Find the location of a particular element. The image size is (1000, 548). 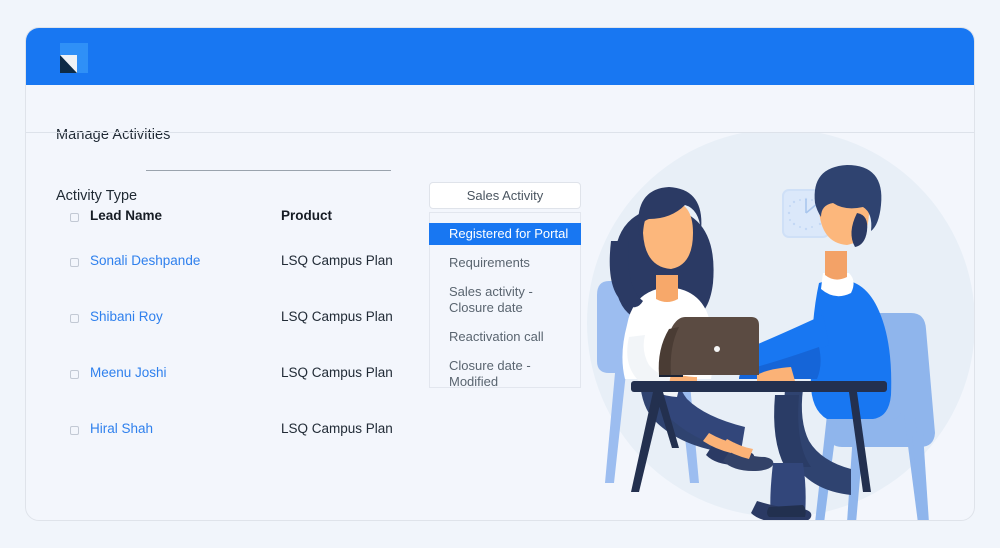

laptop-icon is located at coordinates (708, 347).